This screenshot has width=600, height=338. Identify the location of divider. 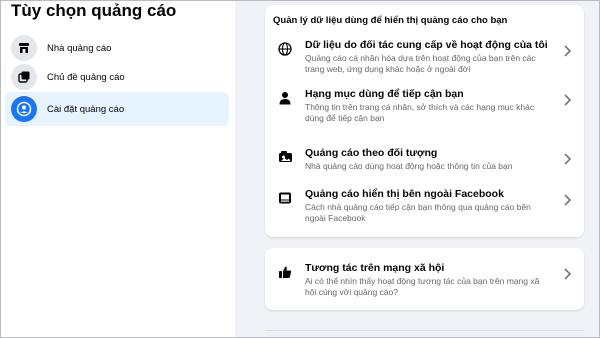
(424, 330).